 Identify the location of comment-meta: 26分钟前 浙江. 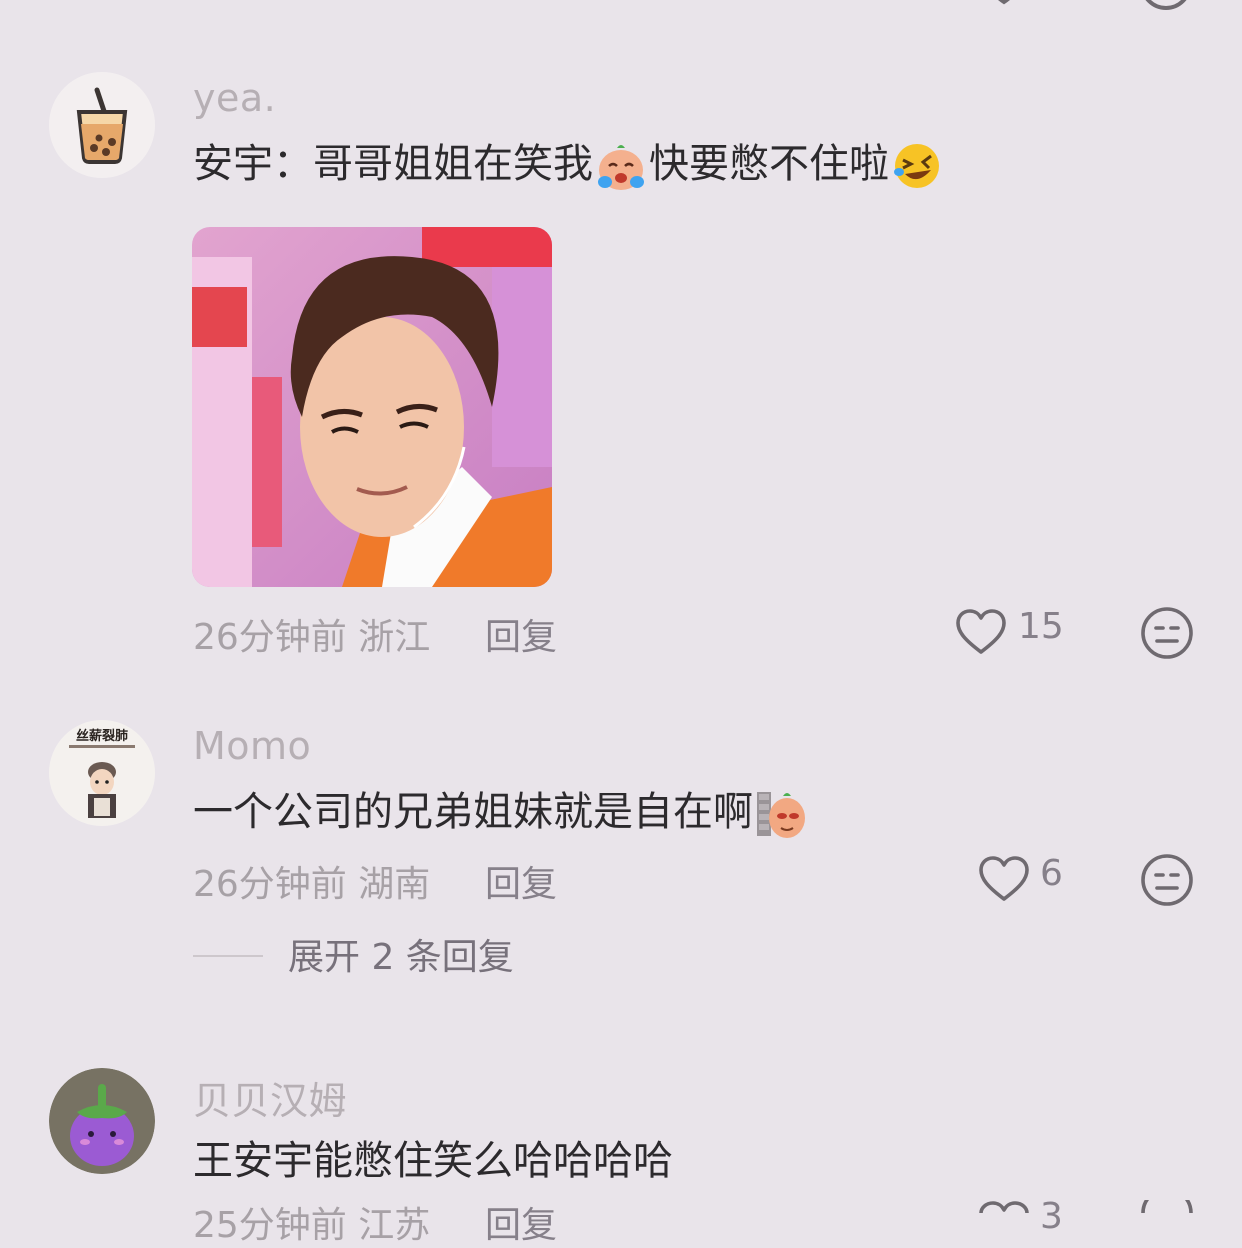
(311, 634).